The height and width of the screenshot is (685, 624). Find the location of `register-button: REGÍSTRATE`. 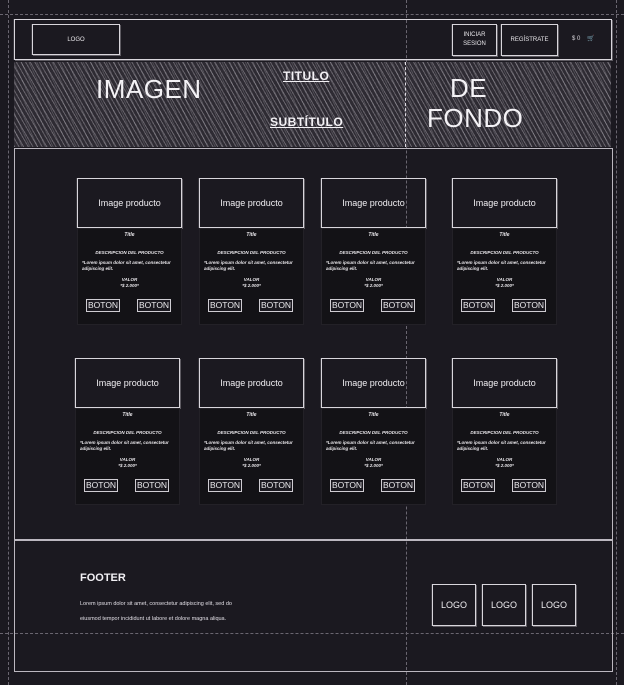

register-button: REGÍSTRATE is located at coordinates (529, 40).